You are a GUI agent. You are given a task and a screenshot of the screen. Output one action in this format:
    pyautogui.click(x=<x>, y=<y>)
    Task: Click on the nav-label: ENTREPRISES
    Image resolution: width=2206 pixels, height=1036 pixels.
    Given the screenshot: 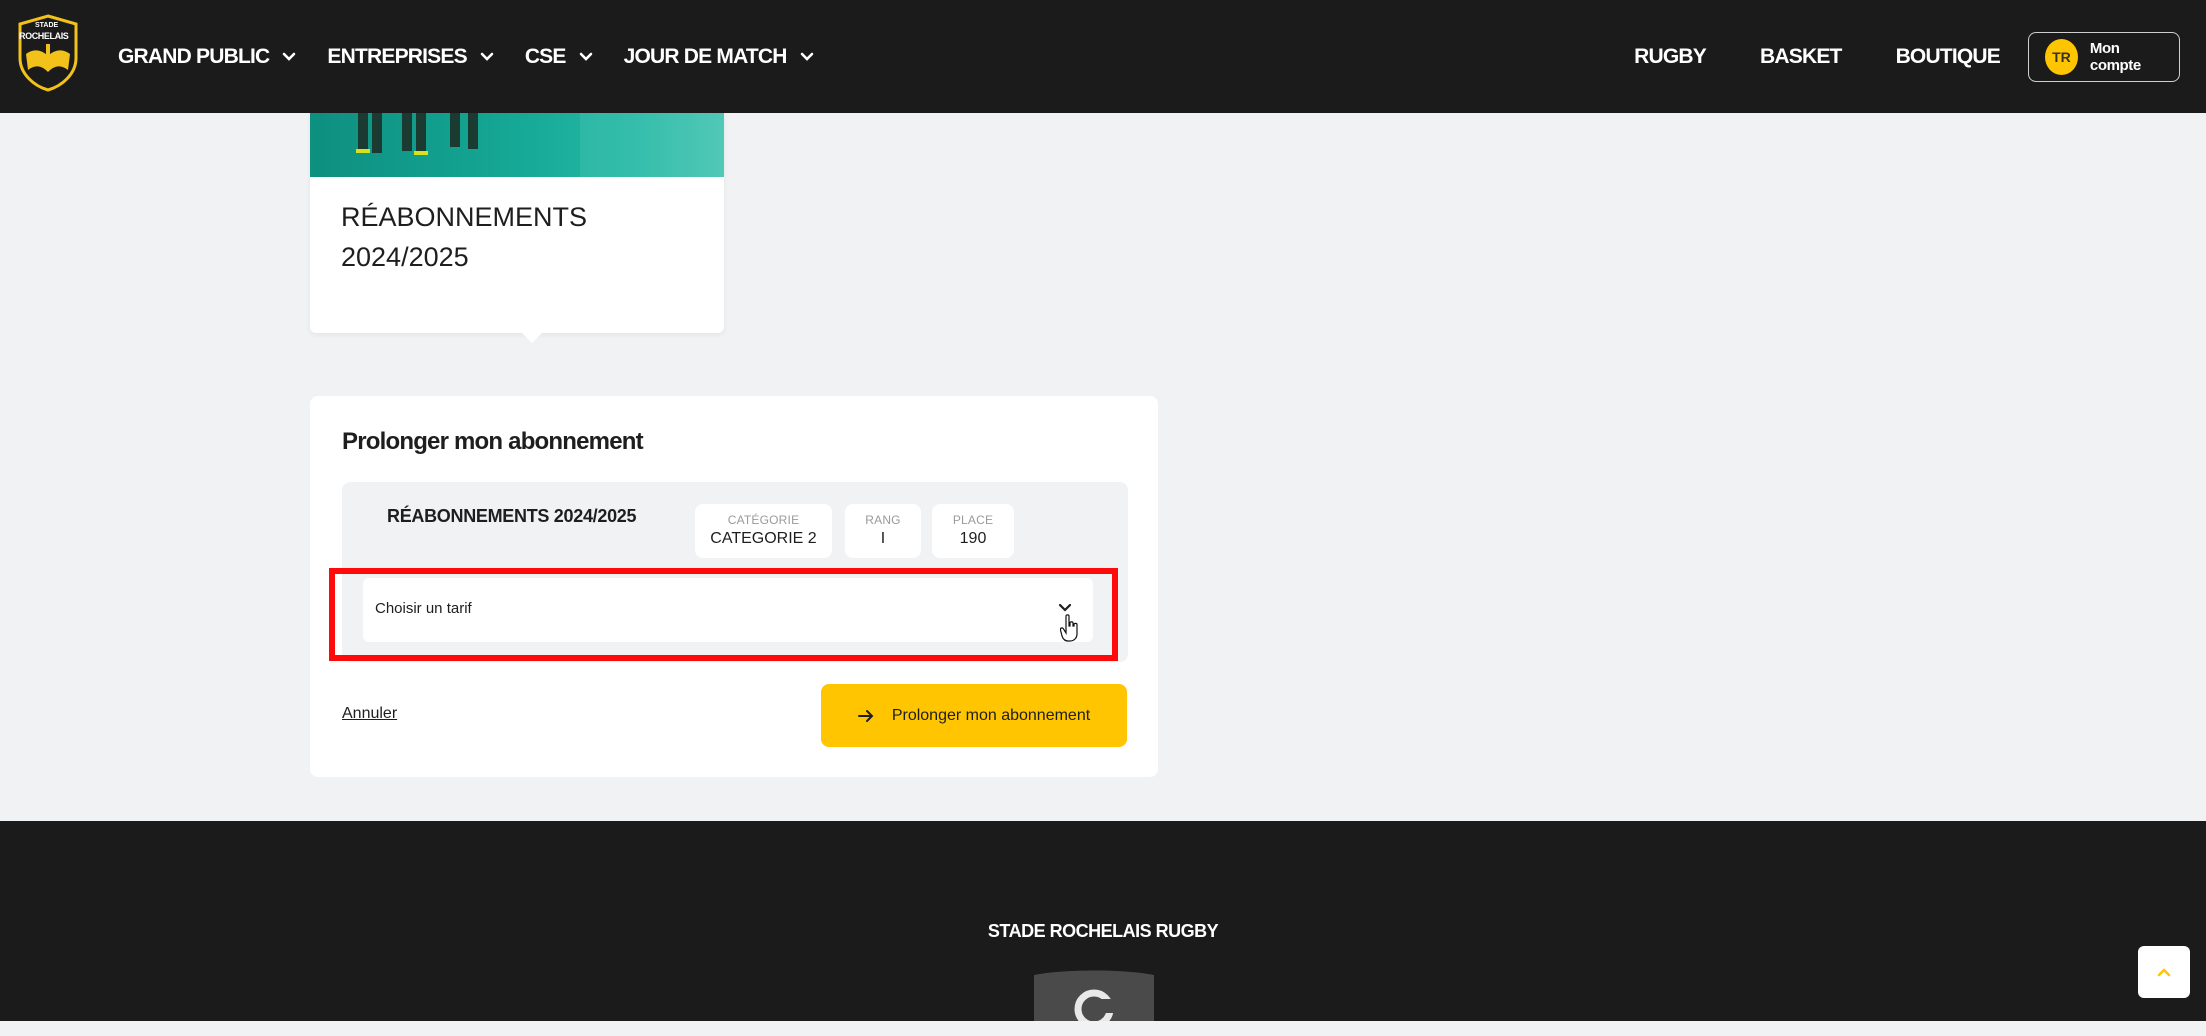 What is the action you would take?
    pyautogui.click(x=397, y=56)
    